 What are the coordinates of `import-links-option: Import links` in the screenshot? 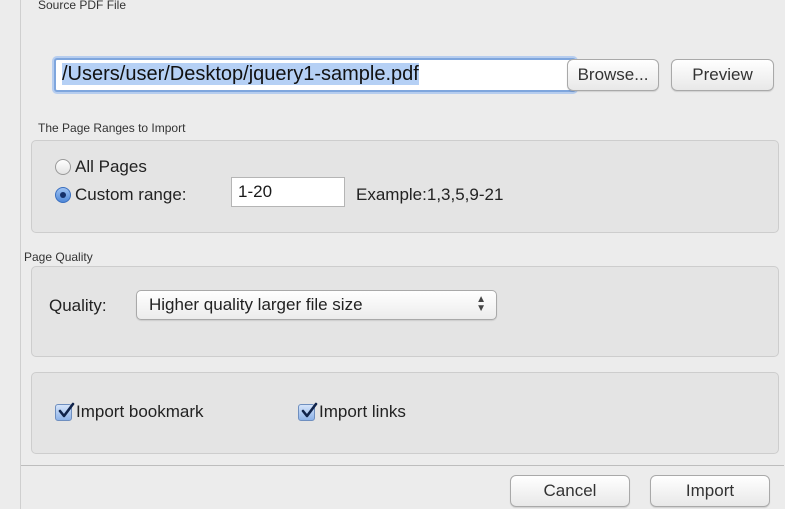 It's located at (352, 412).